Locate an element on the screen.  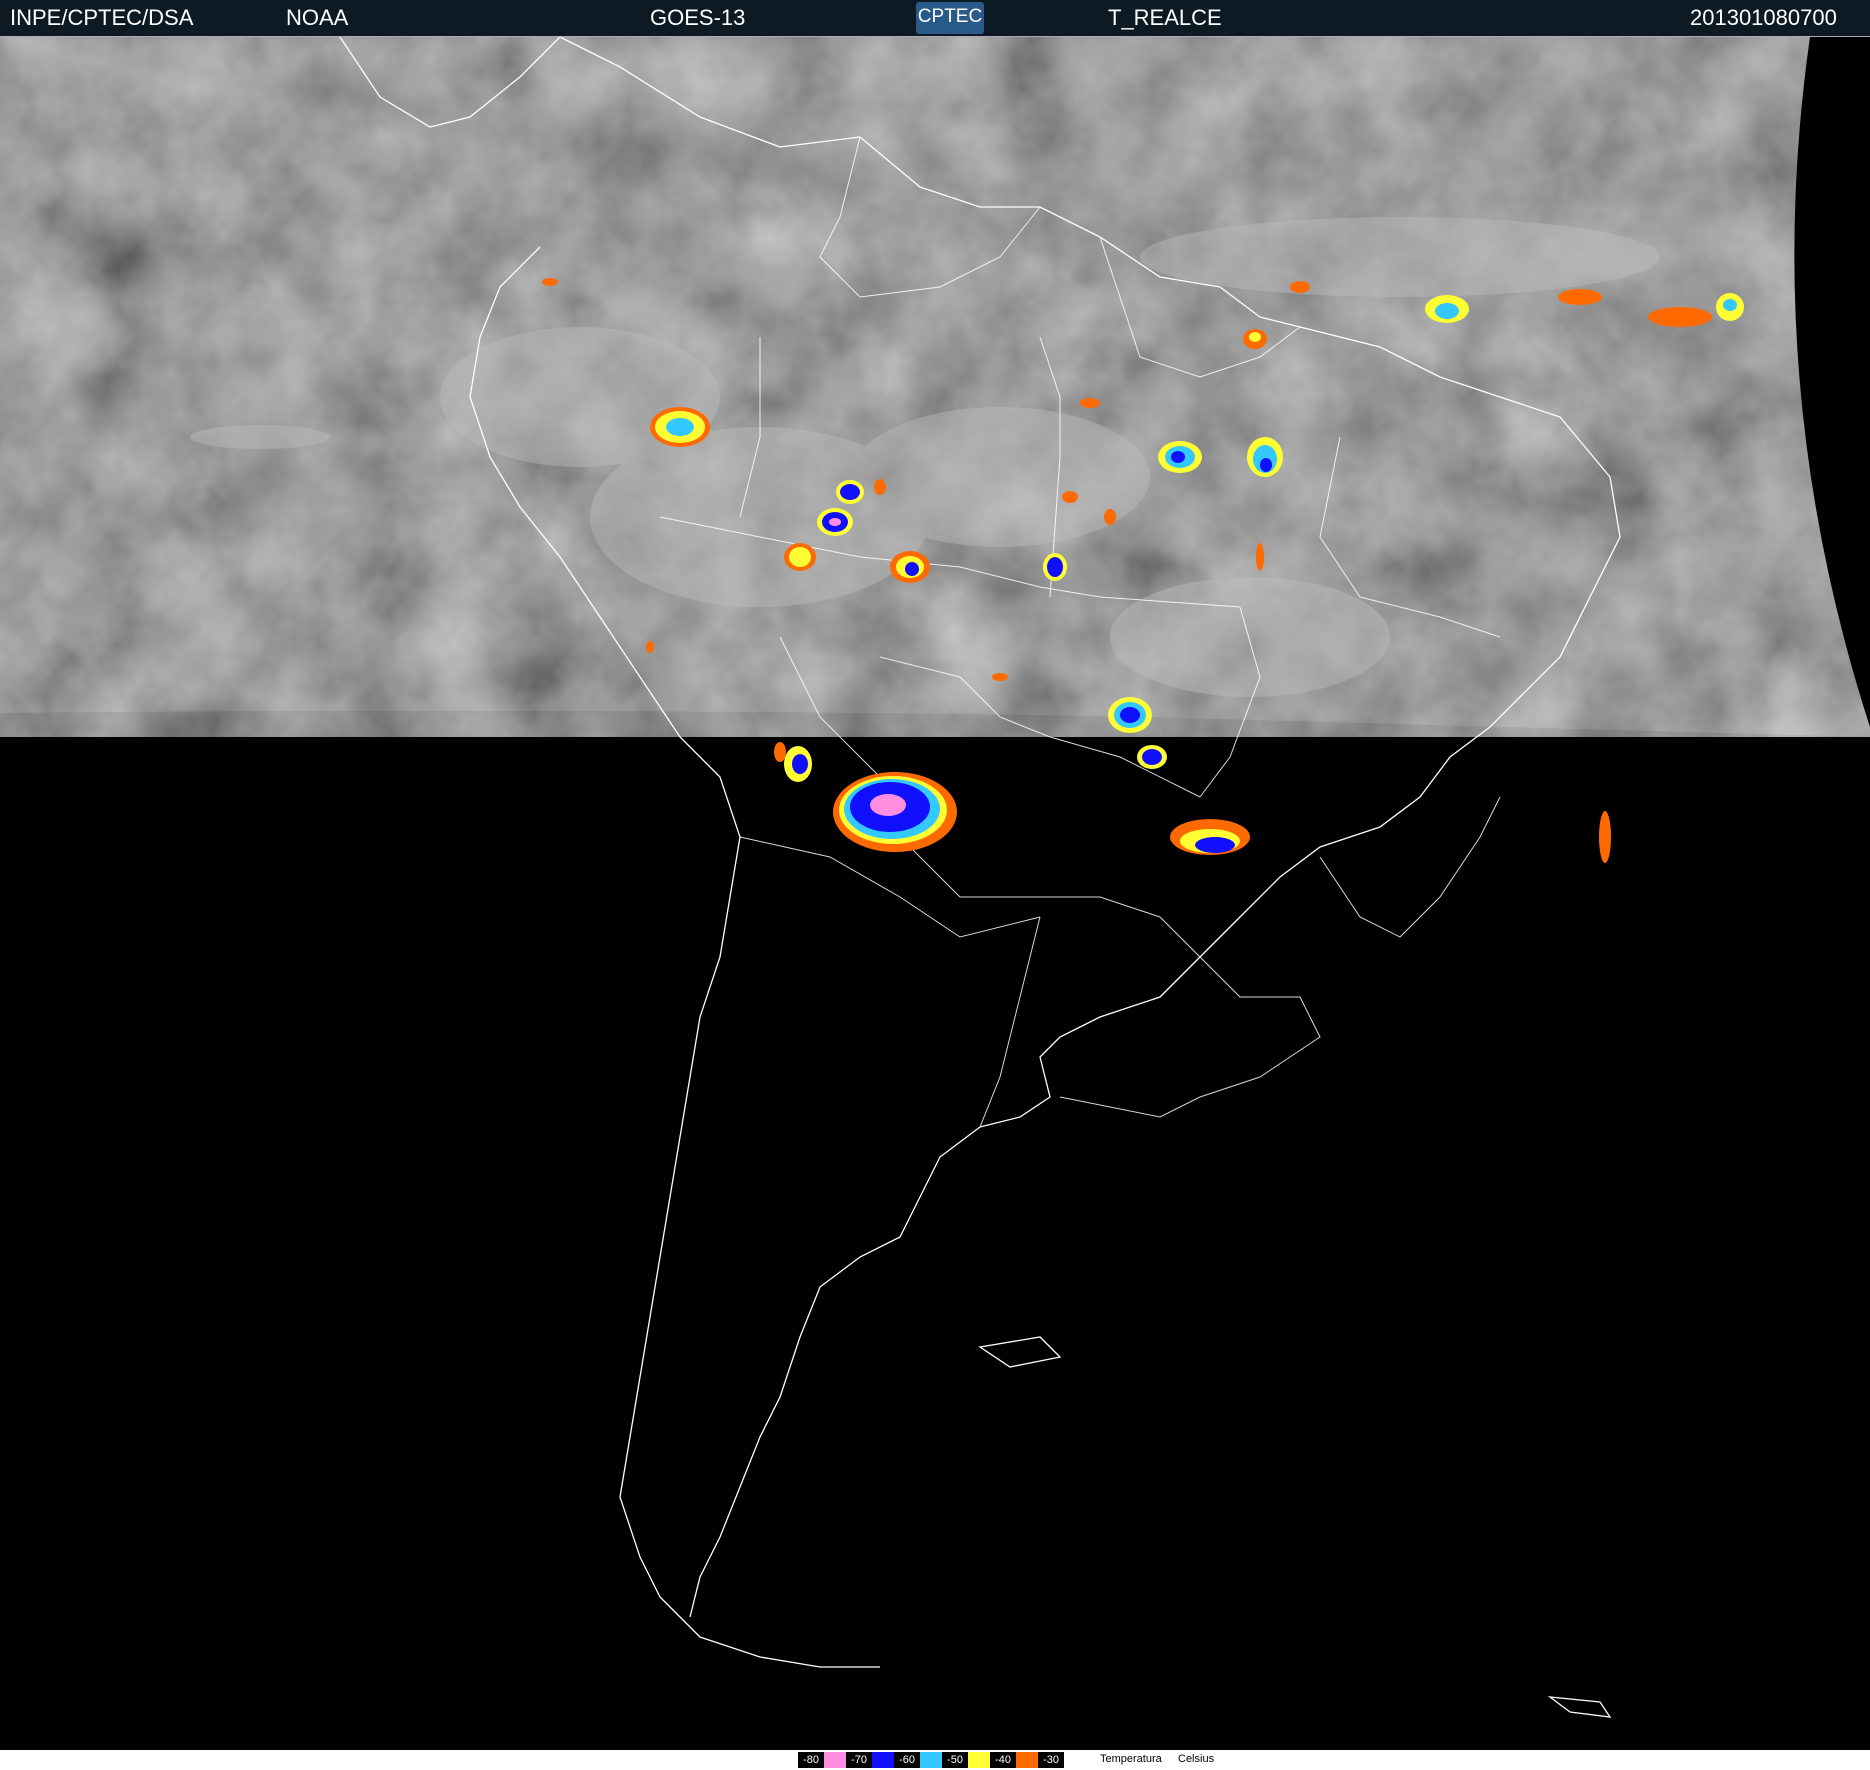
cell-bolivia-c is located at coordinates (800, 557).